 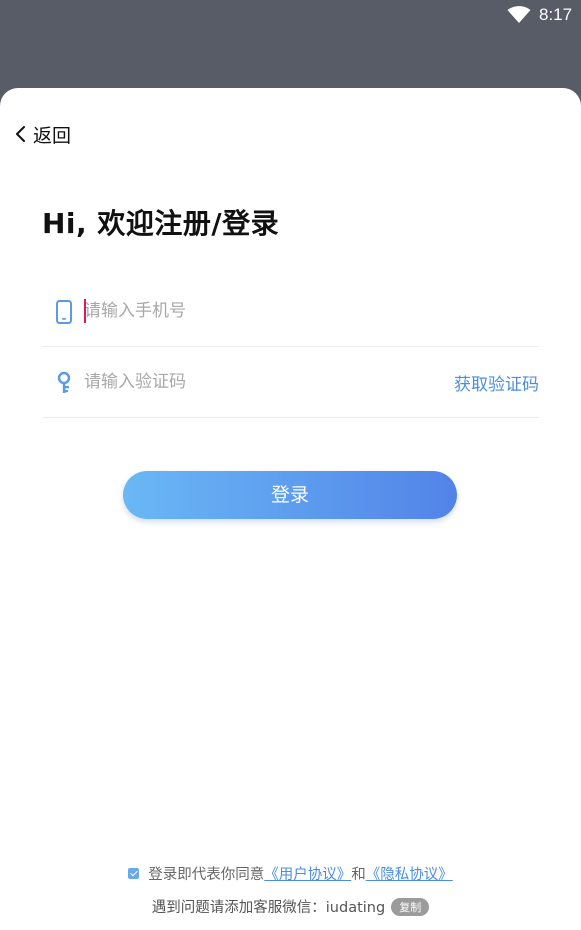 I want to click on agreement-and: 和, so click(x=358, y=875).